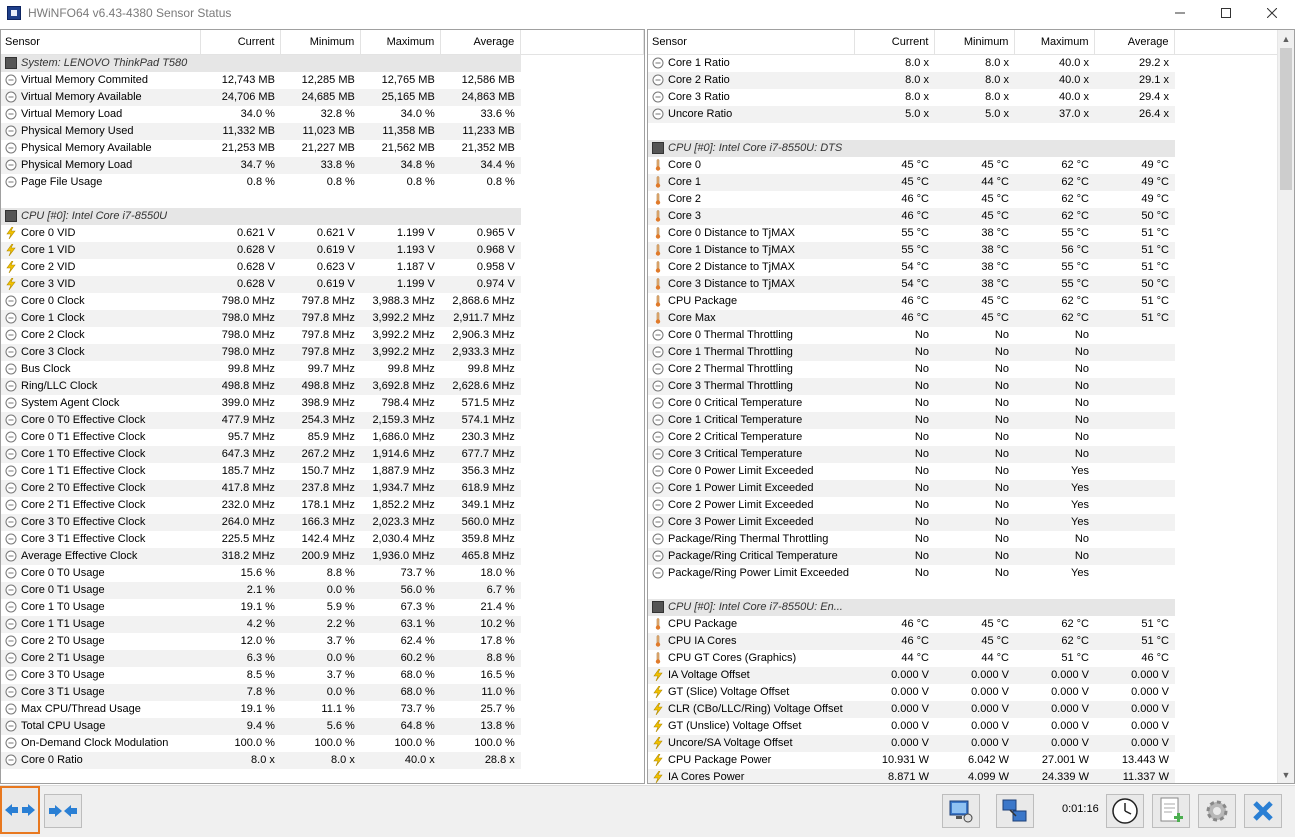  What do you see at coordinates (322, 267) in the screenshot?
I see `sensor-row: Core 2 VID 0.628 V 0.623 V 1.187 V 0.958 V` at bounding box center [322, 267].